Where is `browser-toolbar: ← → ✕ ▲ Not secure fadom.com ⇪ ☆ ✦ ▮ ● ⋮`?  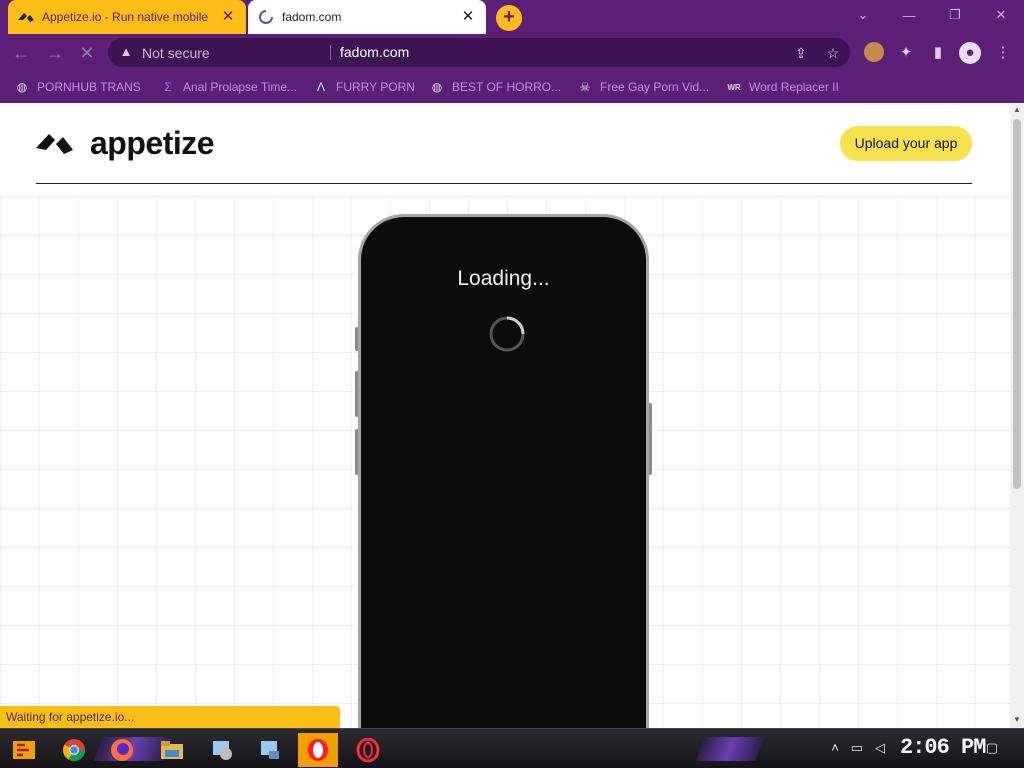 browser-toolbar: ← → ✕ ▲ Not secure fadom.com ⇪ ☆ ✦ ▮ ● ⋮ is located at coordinates (512, 52).